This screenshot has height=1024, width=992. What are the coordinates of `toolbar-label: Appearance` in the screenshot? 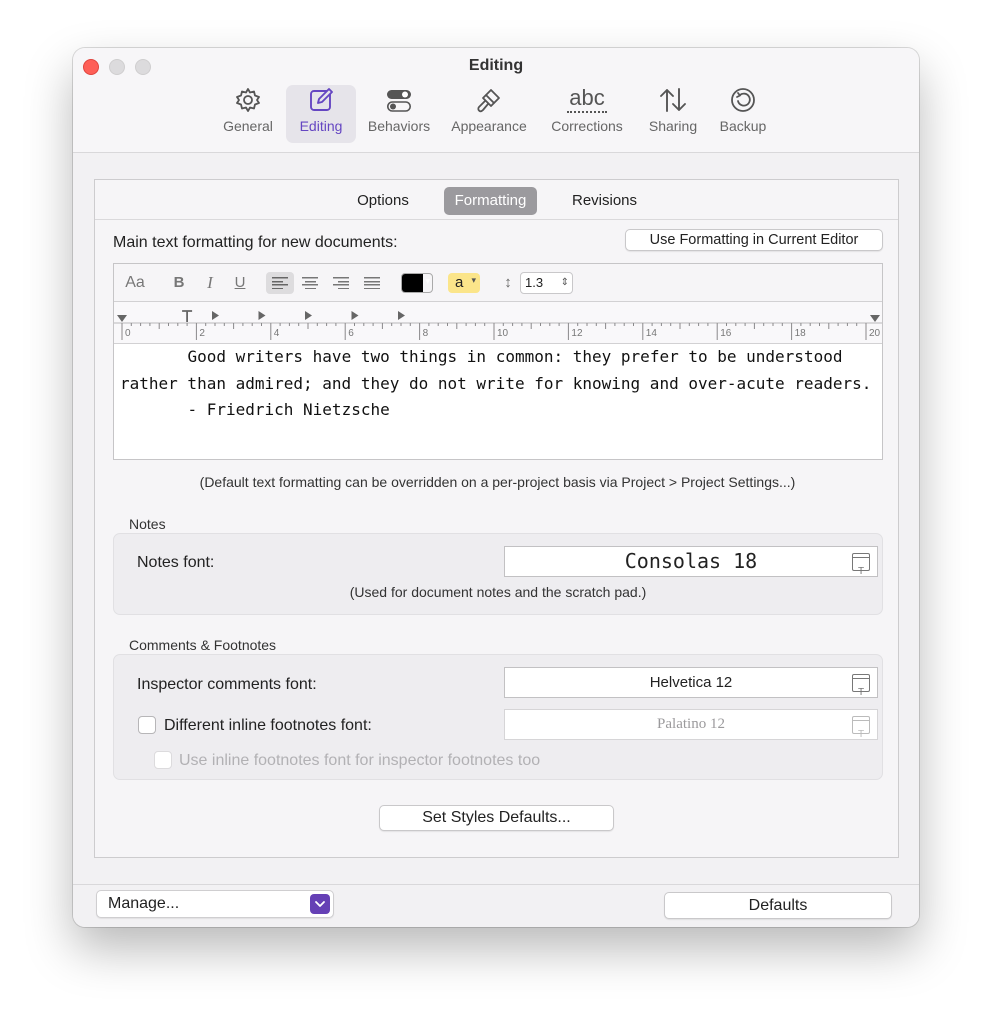 It's located at (489, 126).